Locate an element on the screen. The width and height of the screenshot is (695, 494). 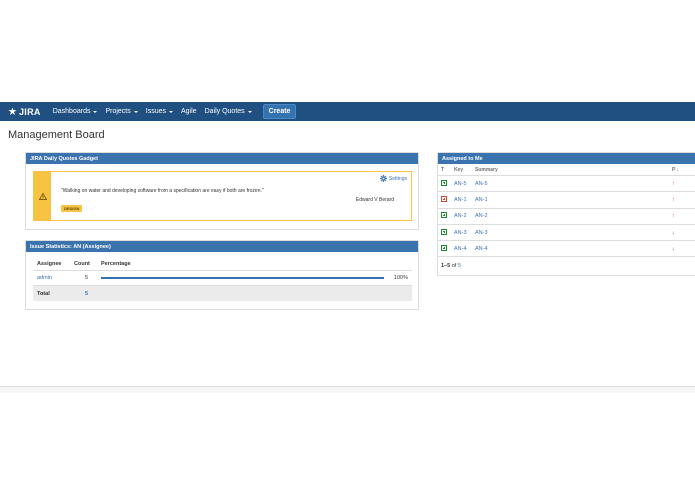
assignee-link: admin is located at coordinates (44, 278).